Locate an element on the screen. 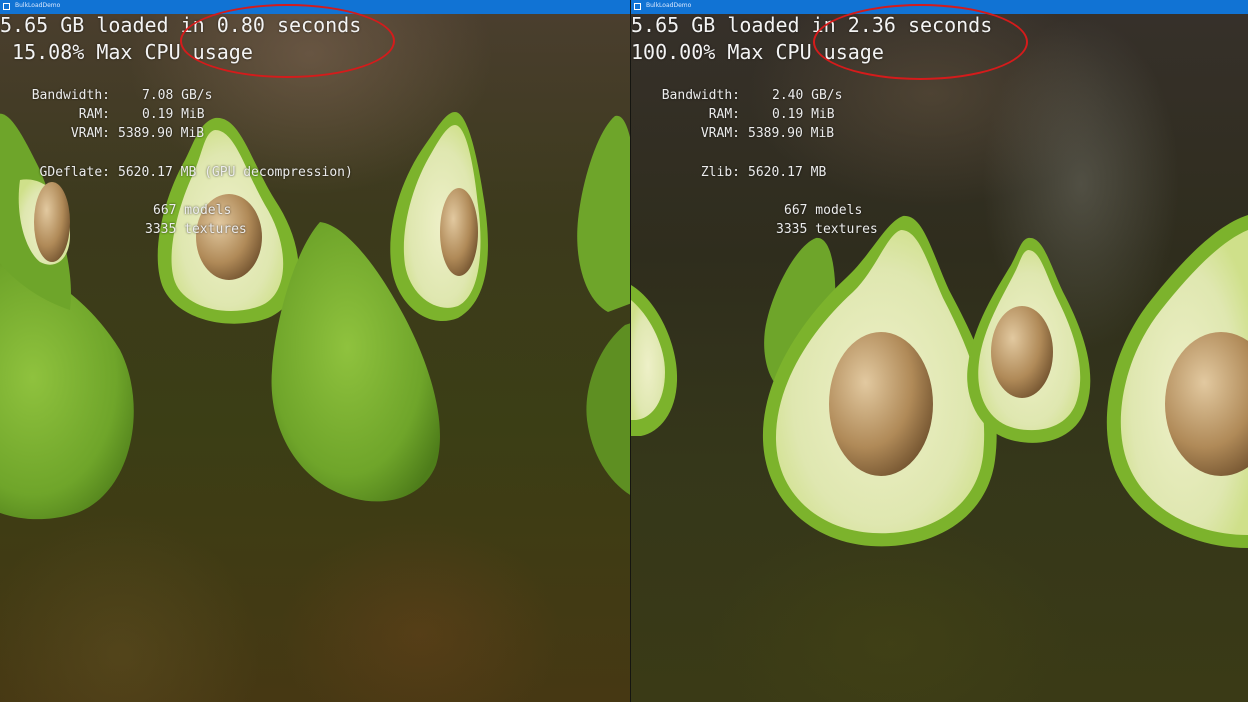 Image resolution: width=1248 pixels, height=702 pixels. stat-value: 5620.17 MB (GPU decompression) is located at coordinates (235, 172).